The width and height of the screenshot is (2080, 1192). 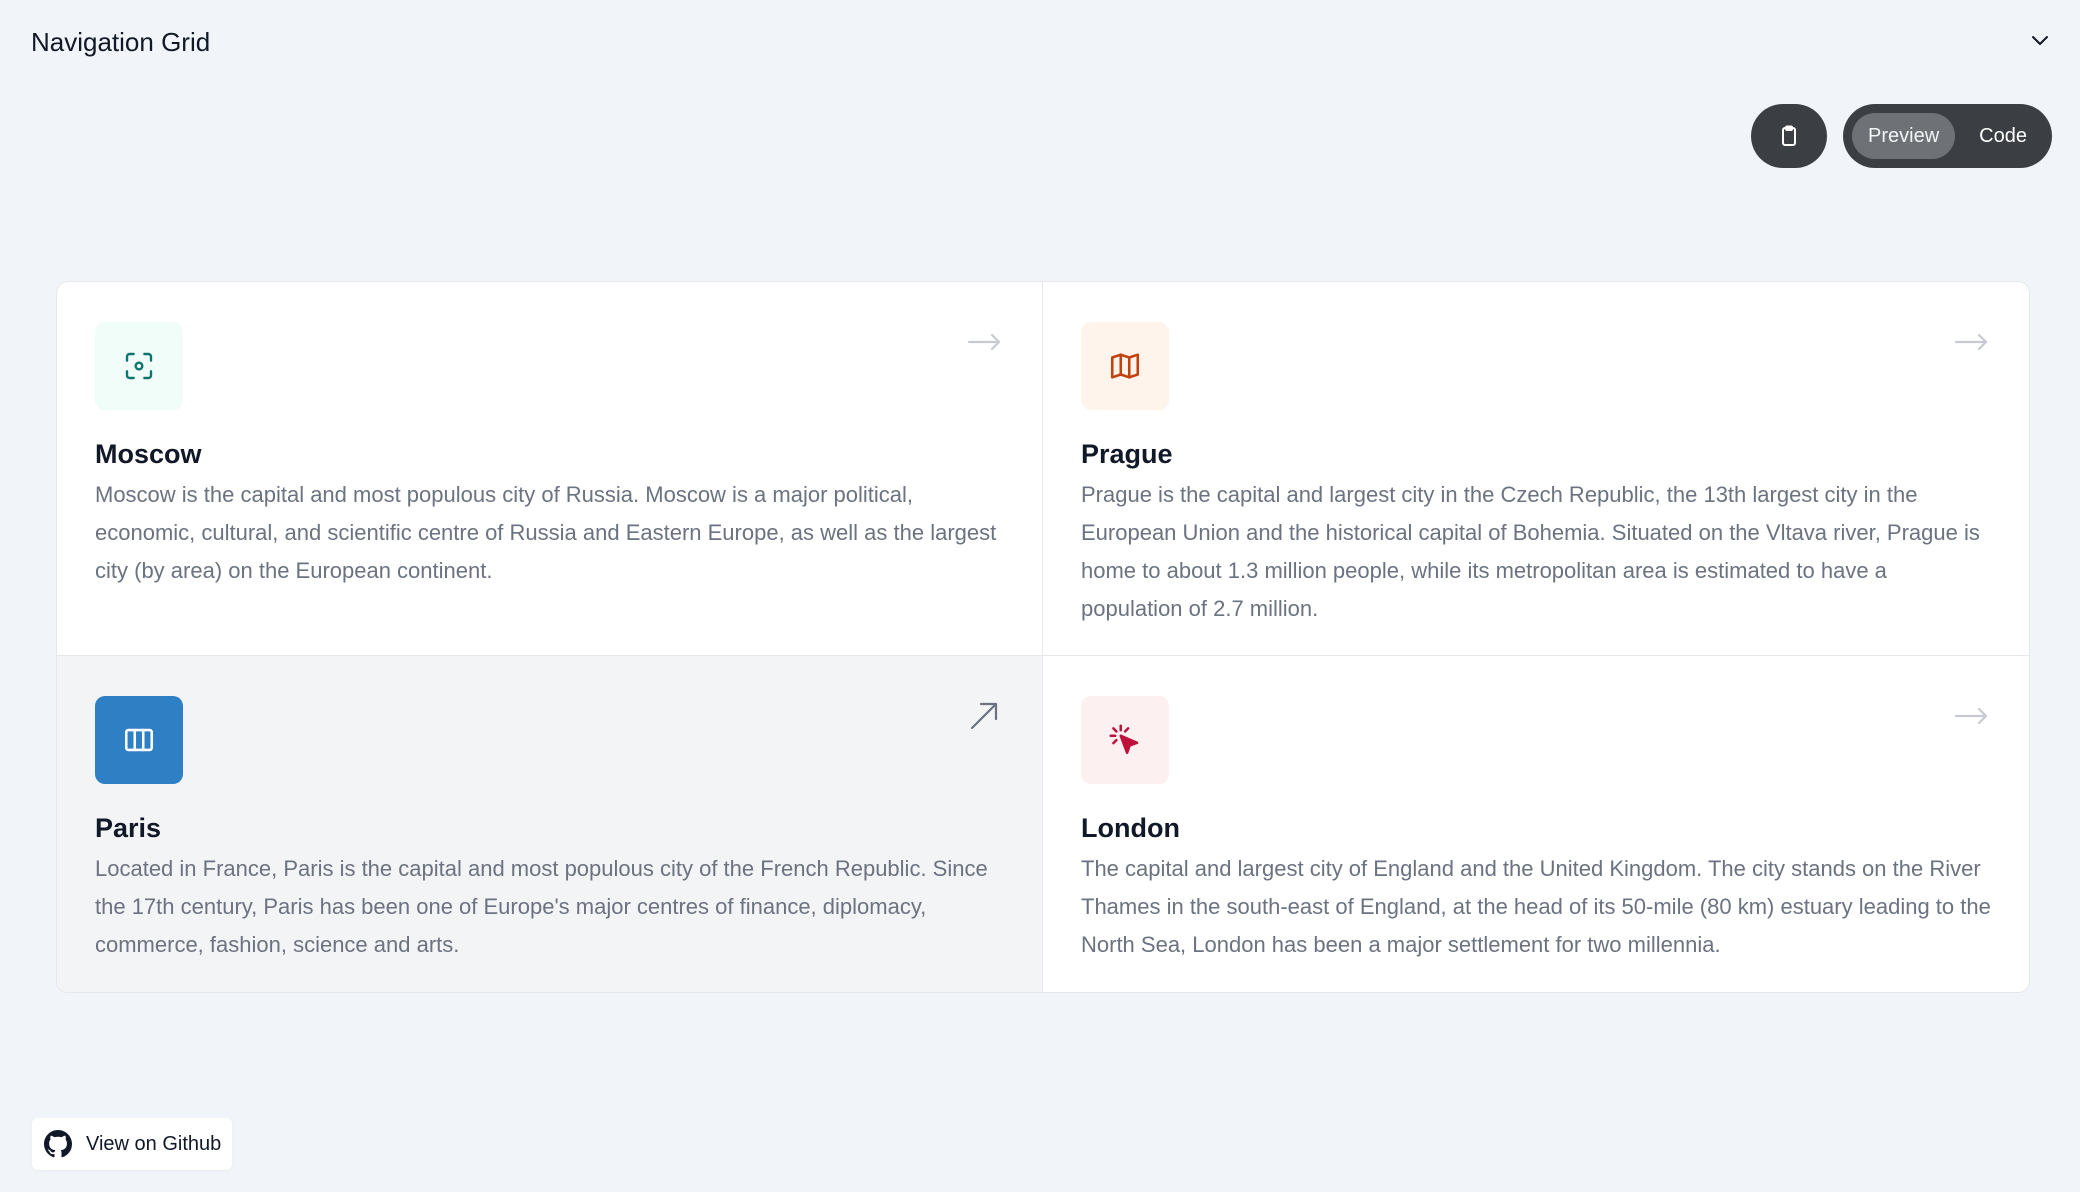 I want to click on copy-button, so click(x=1789, y=136).